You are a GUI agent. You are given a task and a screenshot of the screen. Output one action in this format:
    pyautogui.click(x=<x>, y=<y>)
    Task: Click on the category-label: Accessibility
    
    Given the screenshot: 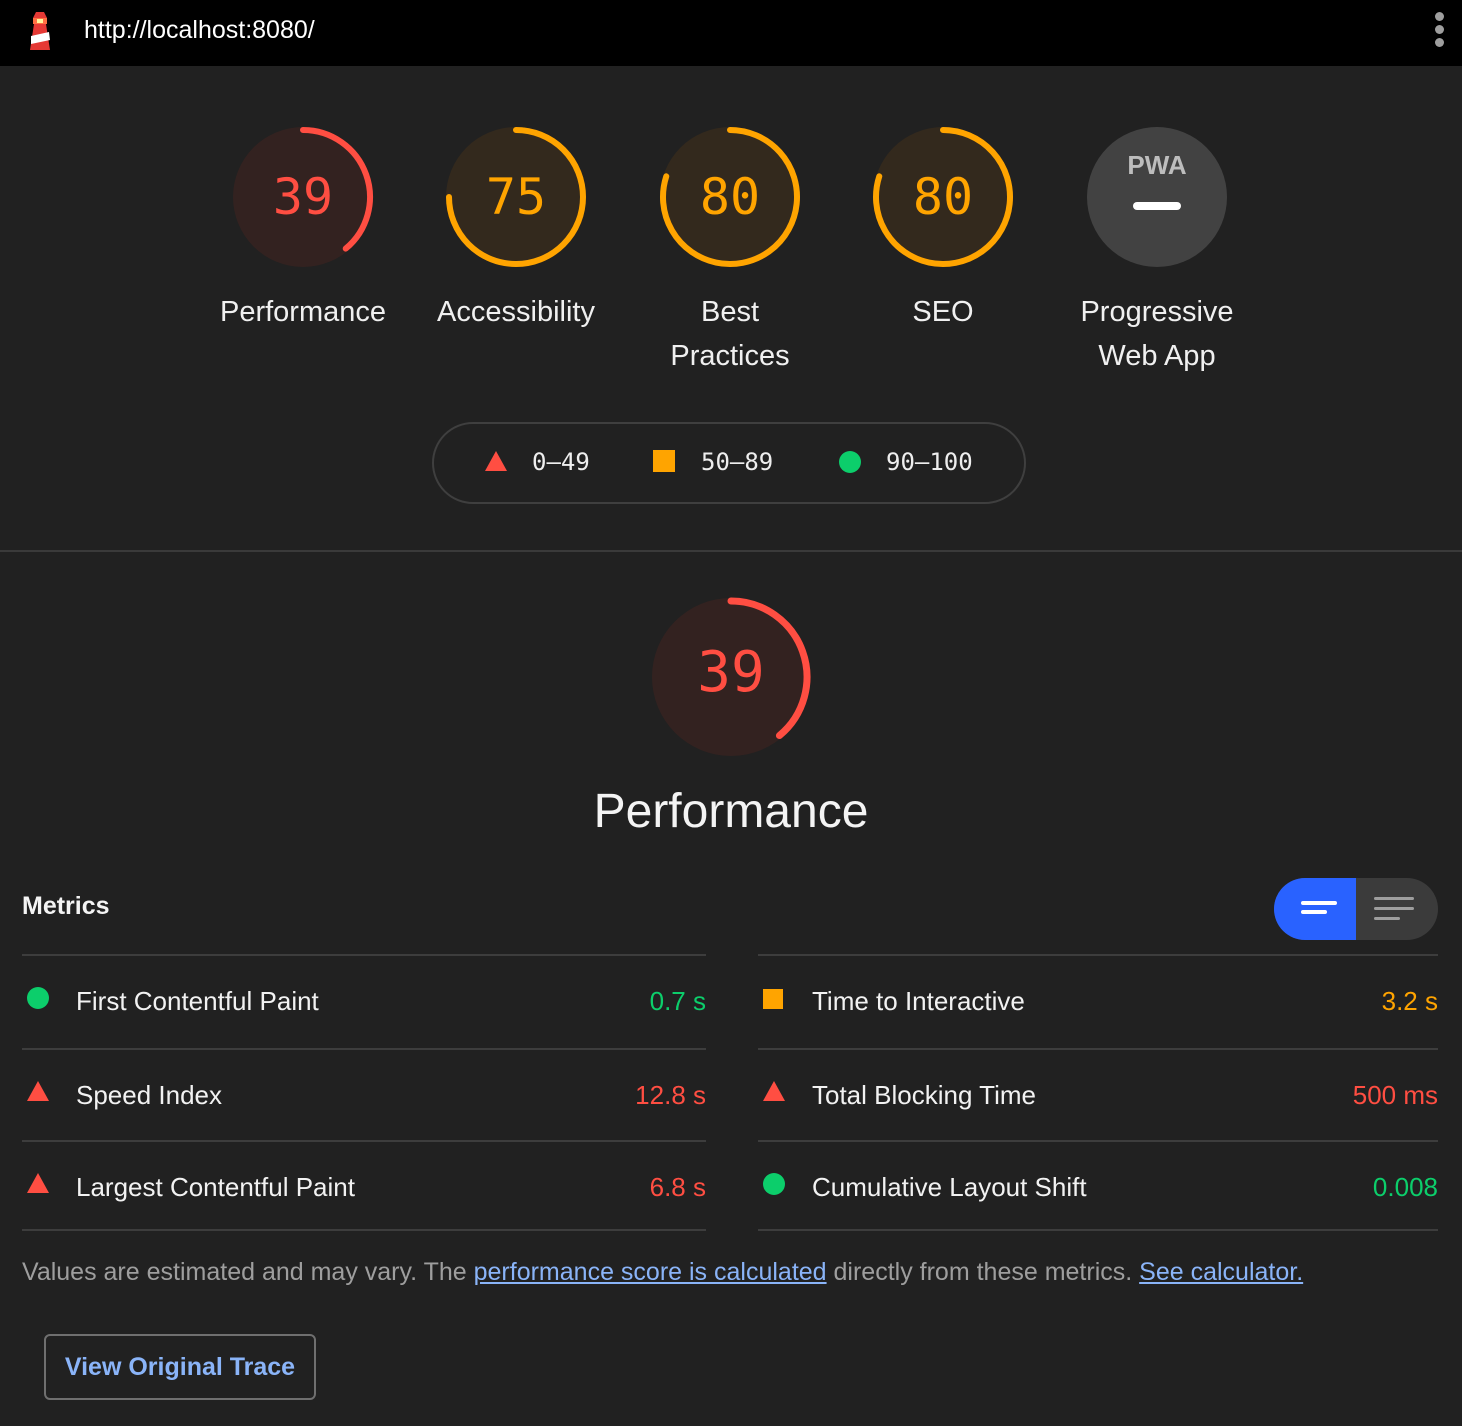 What is the action you would take?
    pyautogui.click(x=516, y=312)
    